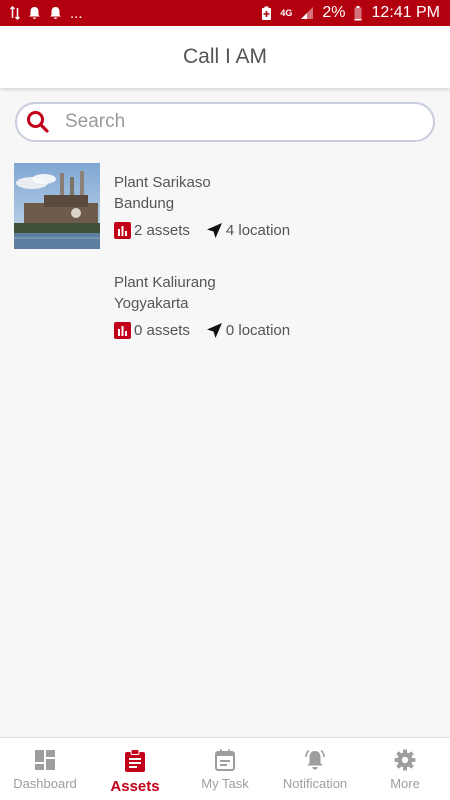 This screenshot has width=450, height=800. What do you see at coordinates (405, 783) in the screenshot?
I see `tab-more-label: More` at bounding box center [405, 783].